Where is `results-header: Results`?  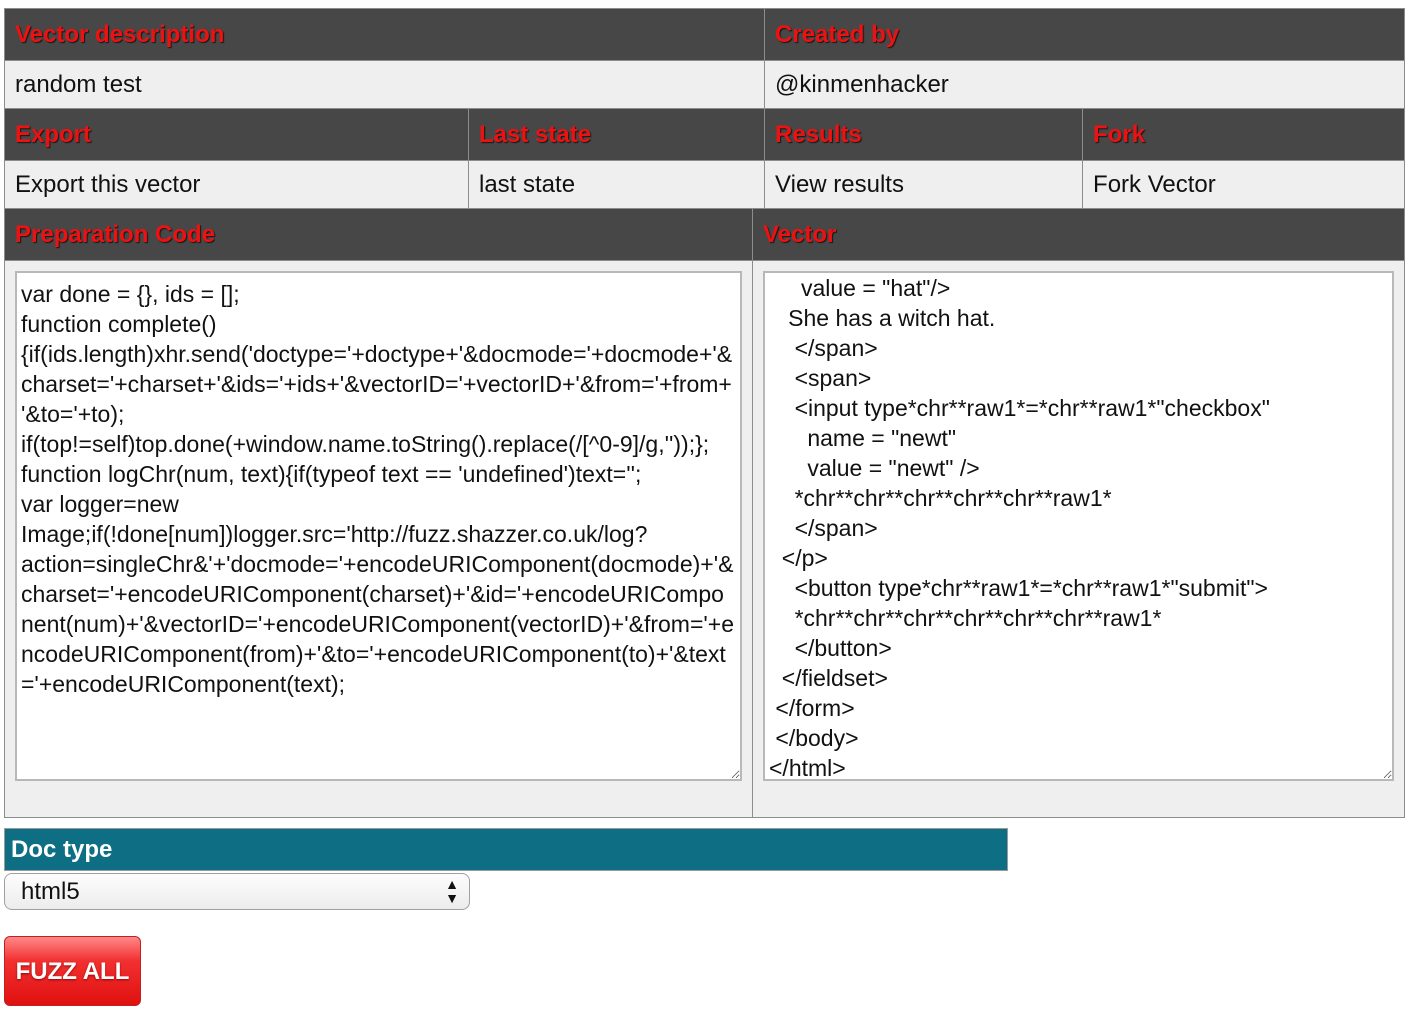
results-header: Results is located at coordinates (924, 134).